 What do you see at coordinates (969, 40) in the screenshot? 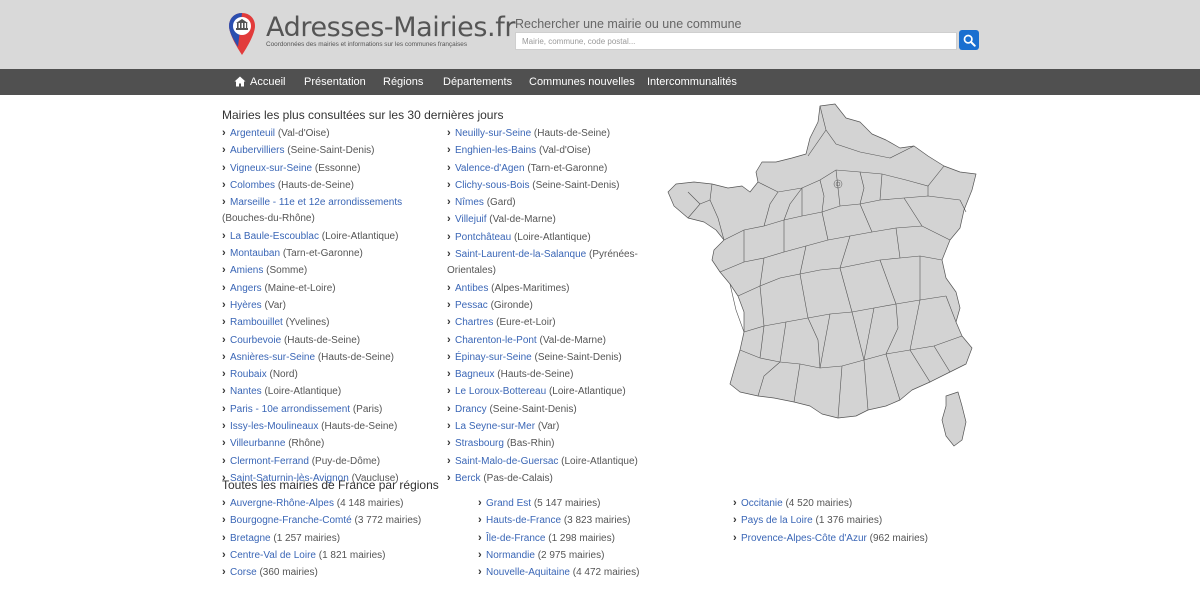
I see `search-button` at bounding box center [969, 40].